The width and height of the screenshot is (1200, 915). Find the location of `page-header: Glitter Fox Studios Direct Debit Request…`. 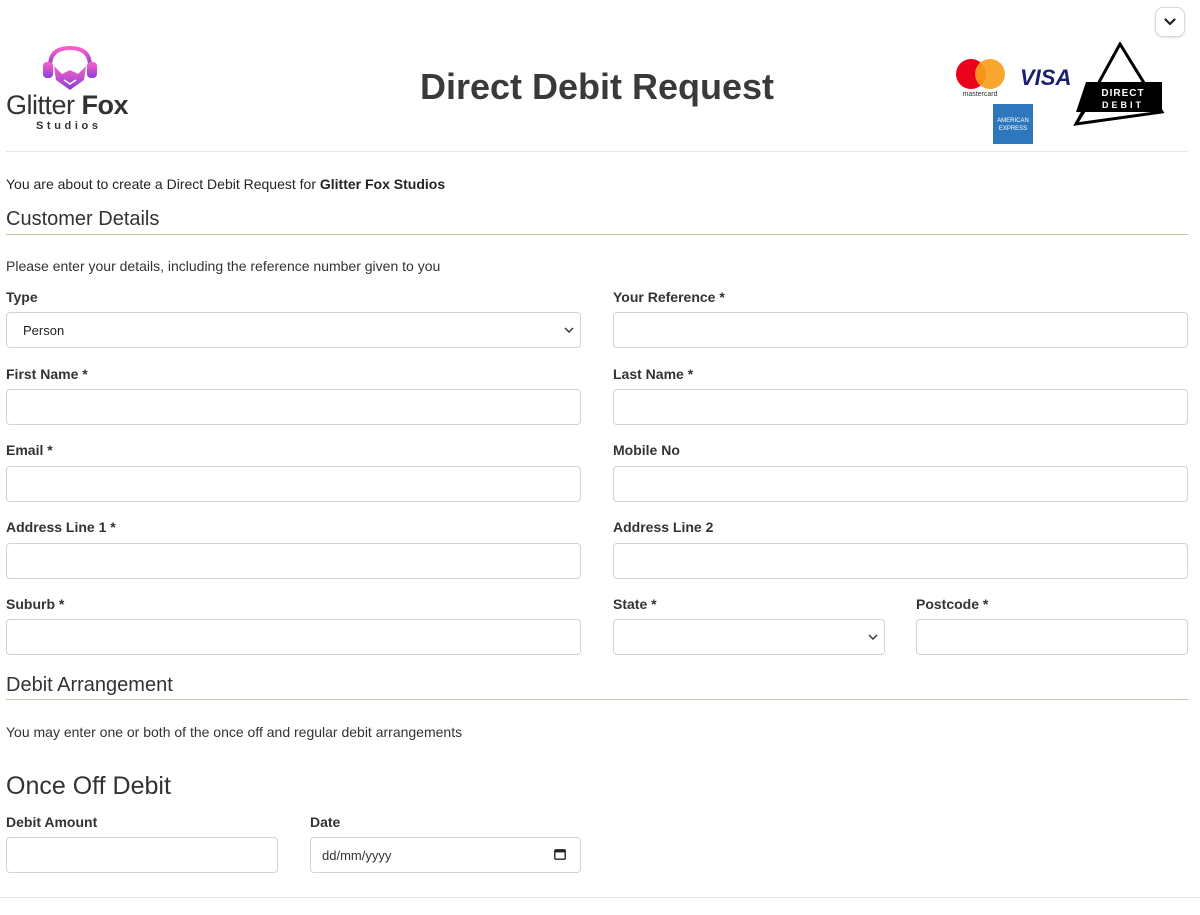

page-header: Glitter Fox Studios Direct Debit Request… is located at coordinates (597, 95).